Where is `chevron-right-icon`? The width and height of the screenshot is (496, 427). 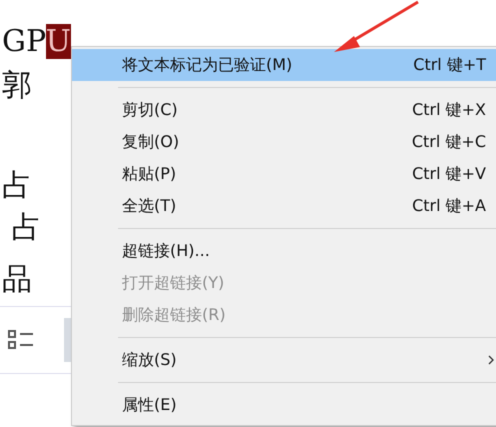
chevron-right-icon is located at coordinates (491, 360).